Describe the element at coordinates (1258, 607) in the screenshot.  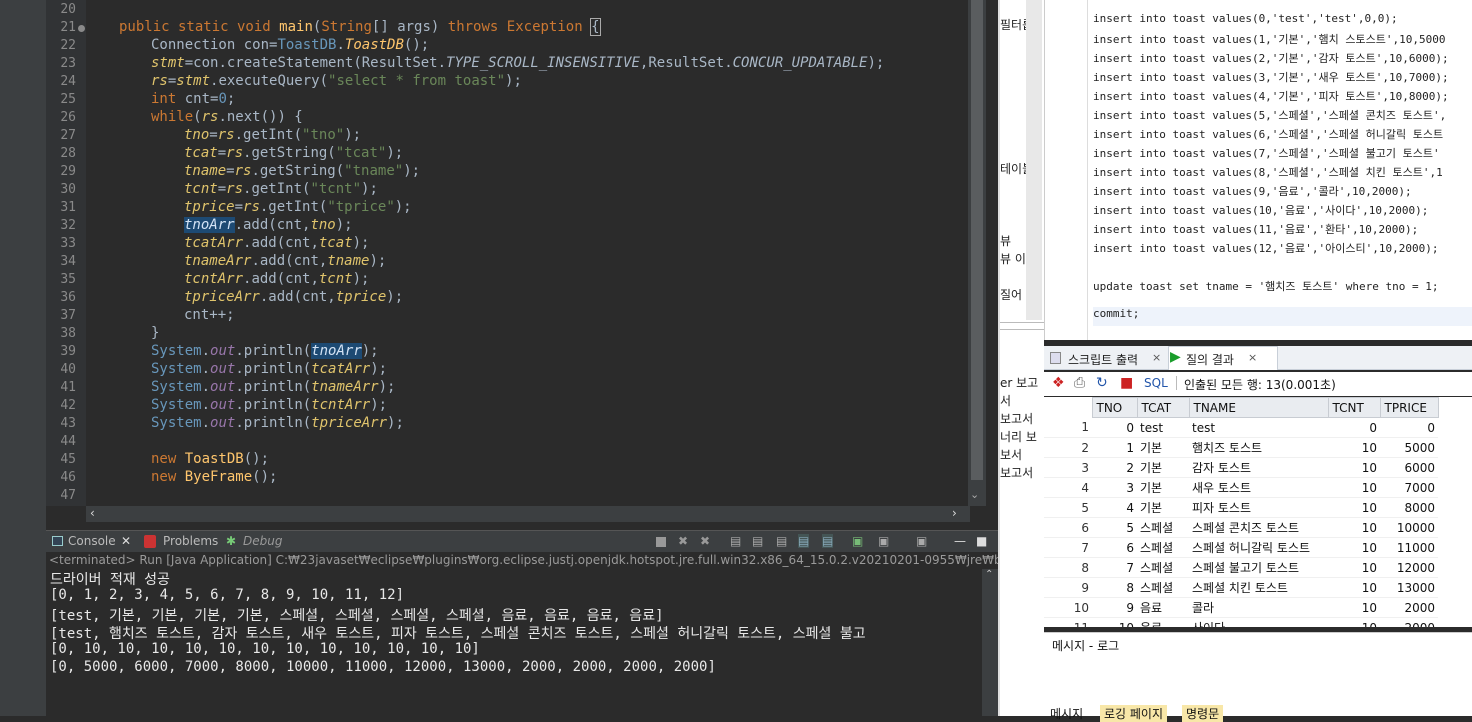
I see `table-cell: 콜라` at that location.